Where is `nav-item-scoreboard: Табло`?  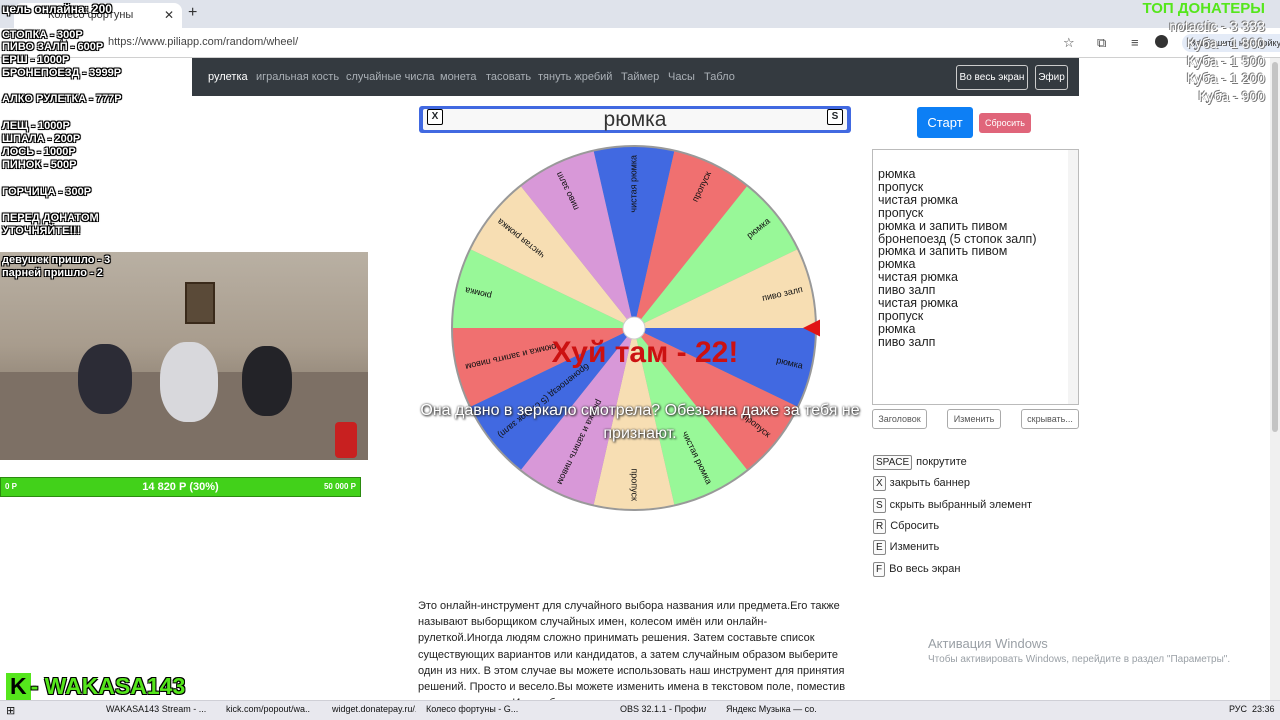
nav-item-scoreboard: Табло is located at coordinates (719, 77).